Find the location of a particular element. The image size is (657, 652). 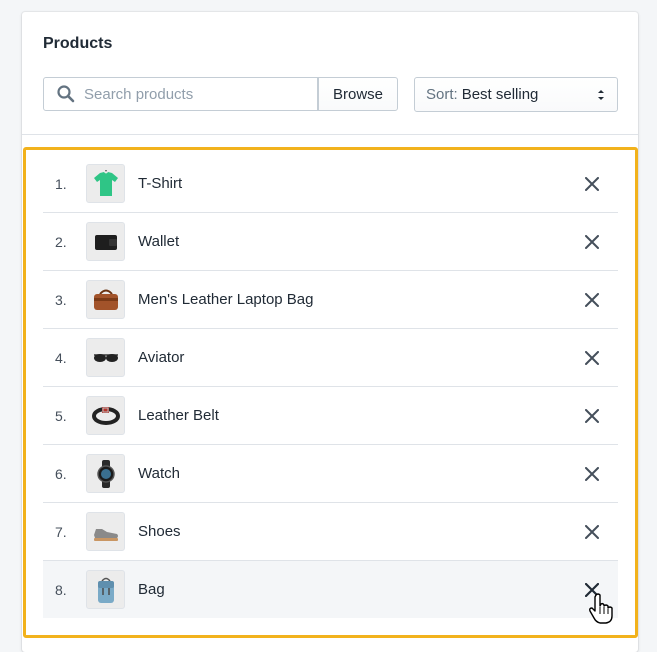

sort-prefix: Sort: is located at coordinates (442, 94).